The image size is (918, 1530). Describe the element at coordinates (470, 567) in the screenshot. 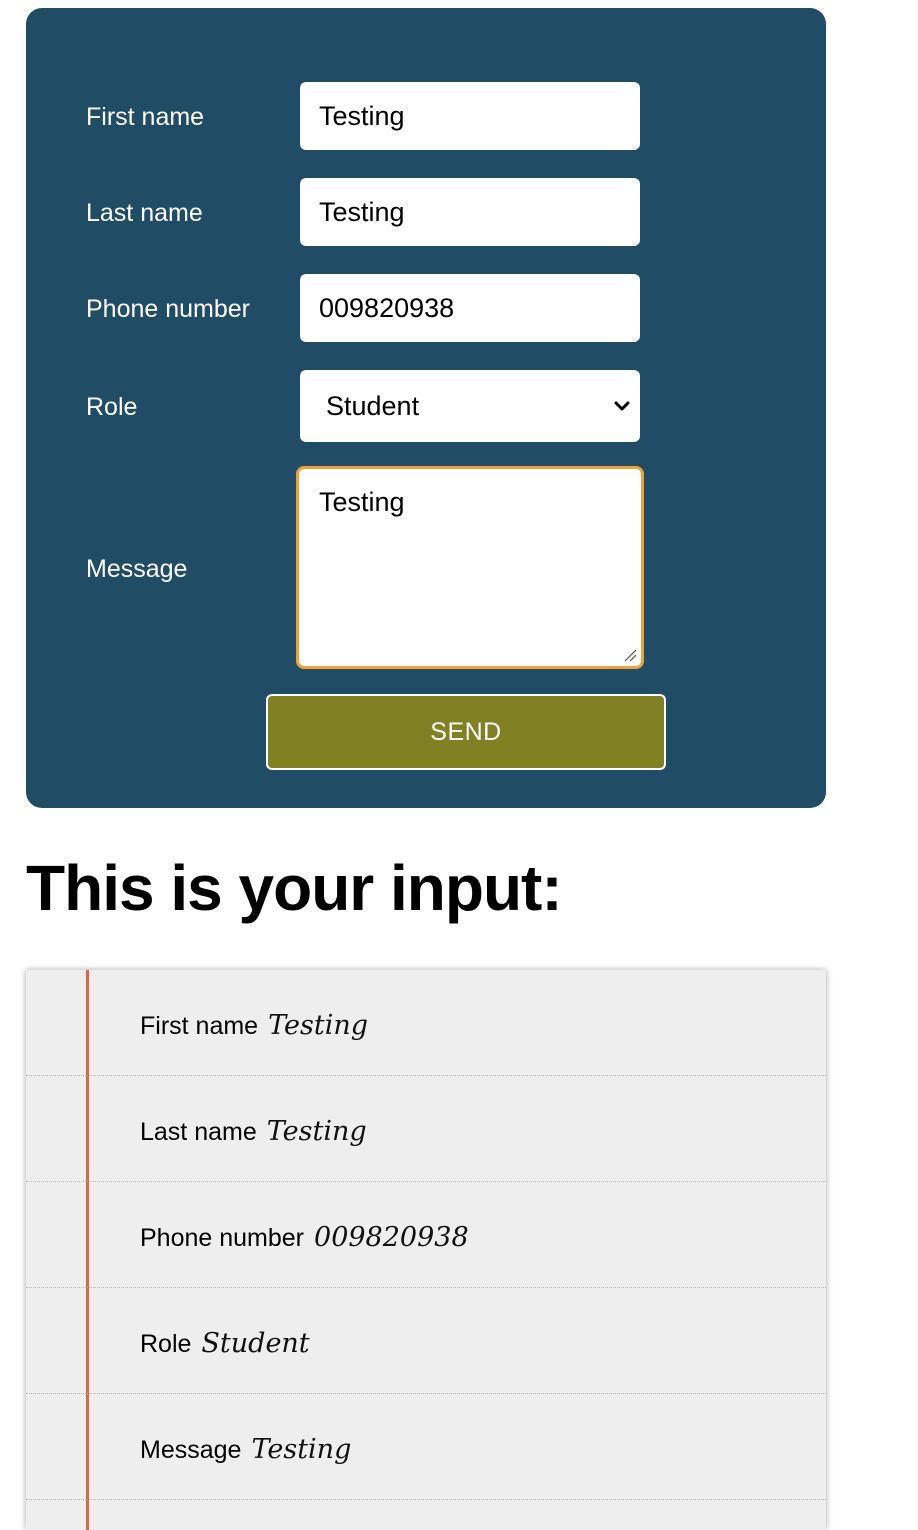

I see `message-textarea: Testing` at that location.